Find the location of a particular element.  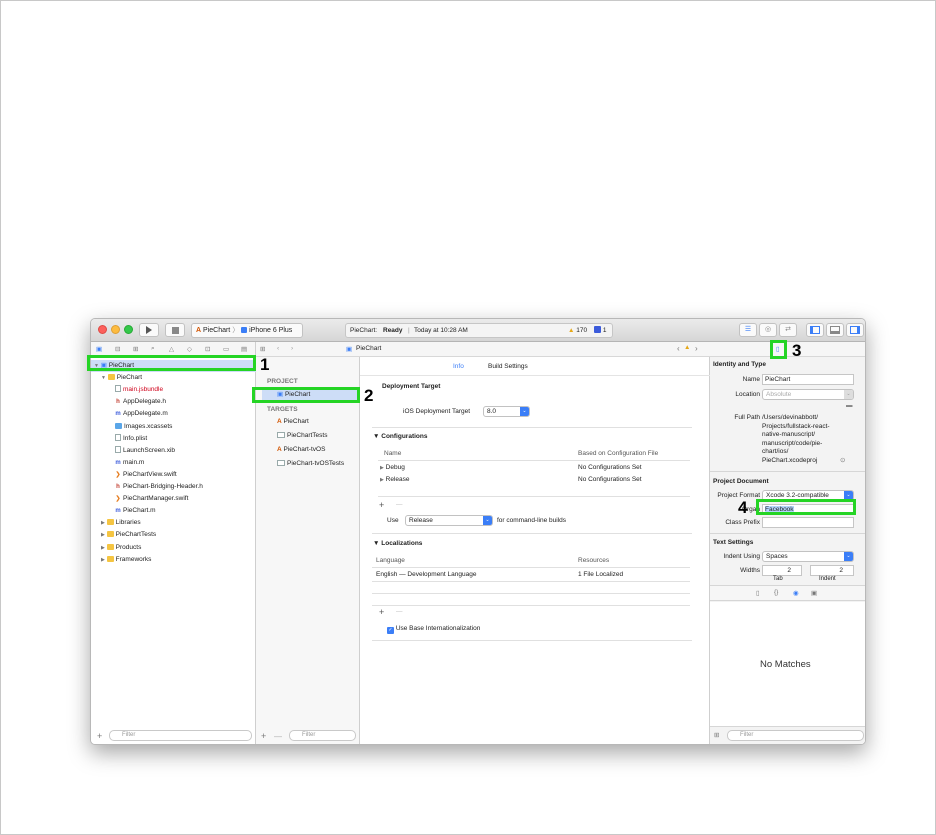

forward-arrow-icon: › is located at coordinates (292, 348).